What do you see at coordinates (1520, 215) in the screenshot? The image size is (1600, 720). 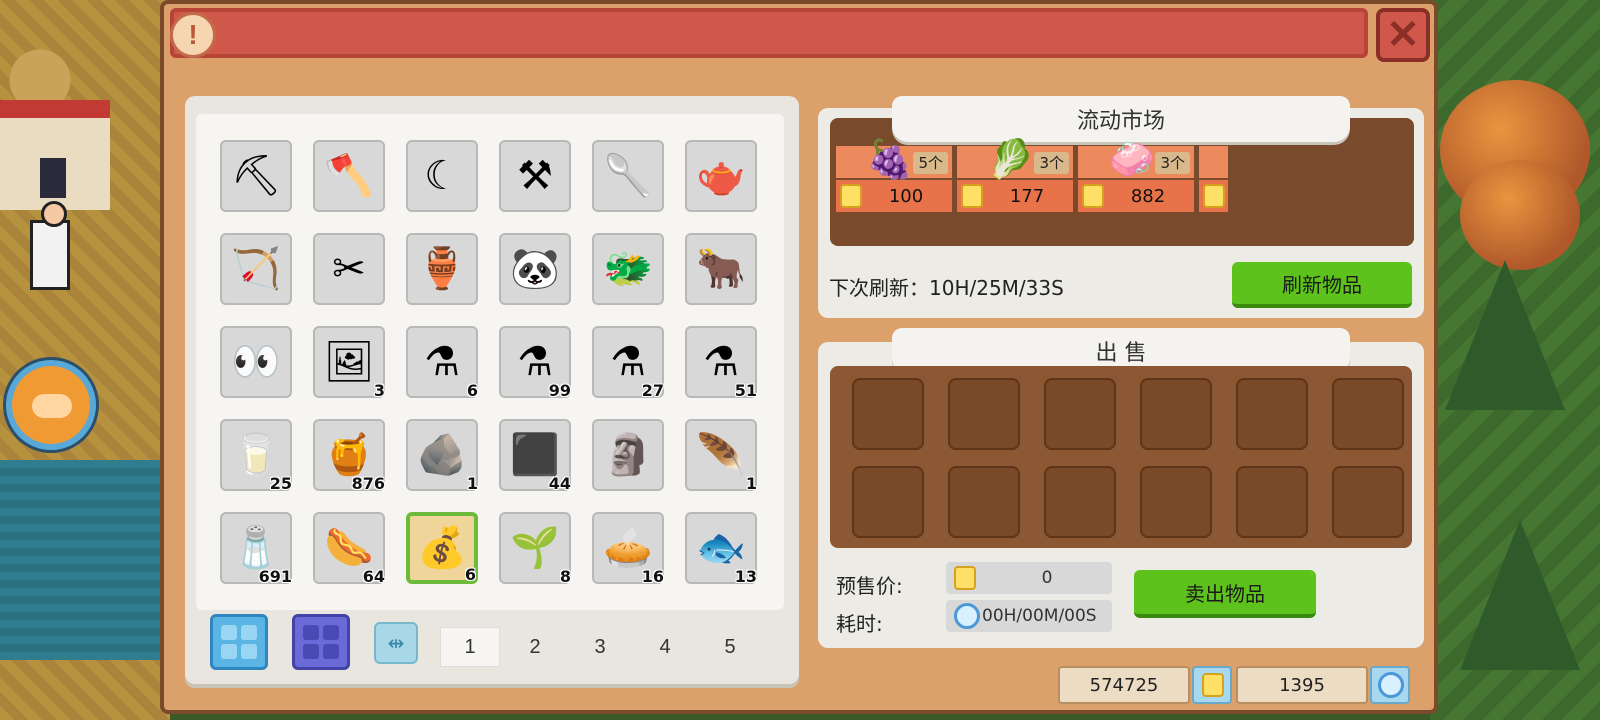 I see `autumn-tree` at bounding box center [1520, 215].